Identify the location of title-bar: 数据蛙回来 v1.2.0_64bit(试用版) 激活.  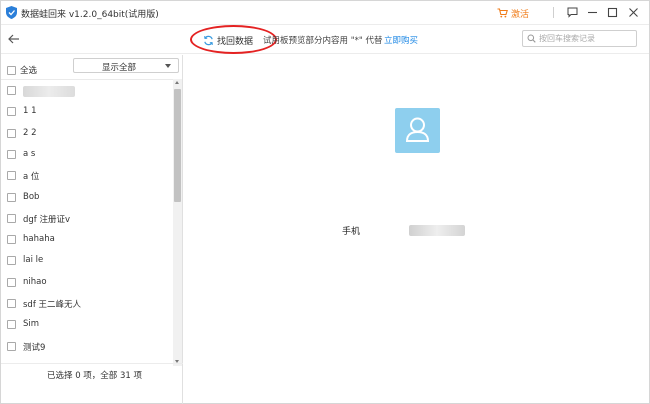
(325, 13).